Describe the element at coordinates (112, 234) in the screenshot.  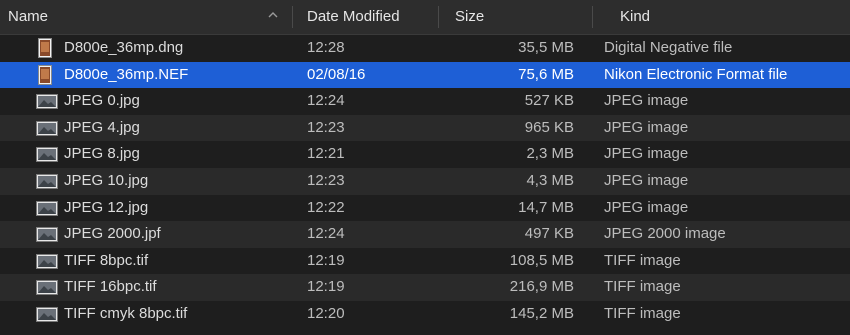
I see `file-name: JPEG 2000.jpf` at that location.